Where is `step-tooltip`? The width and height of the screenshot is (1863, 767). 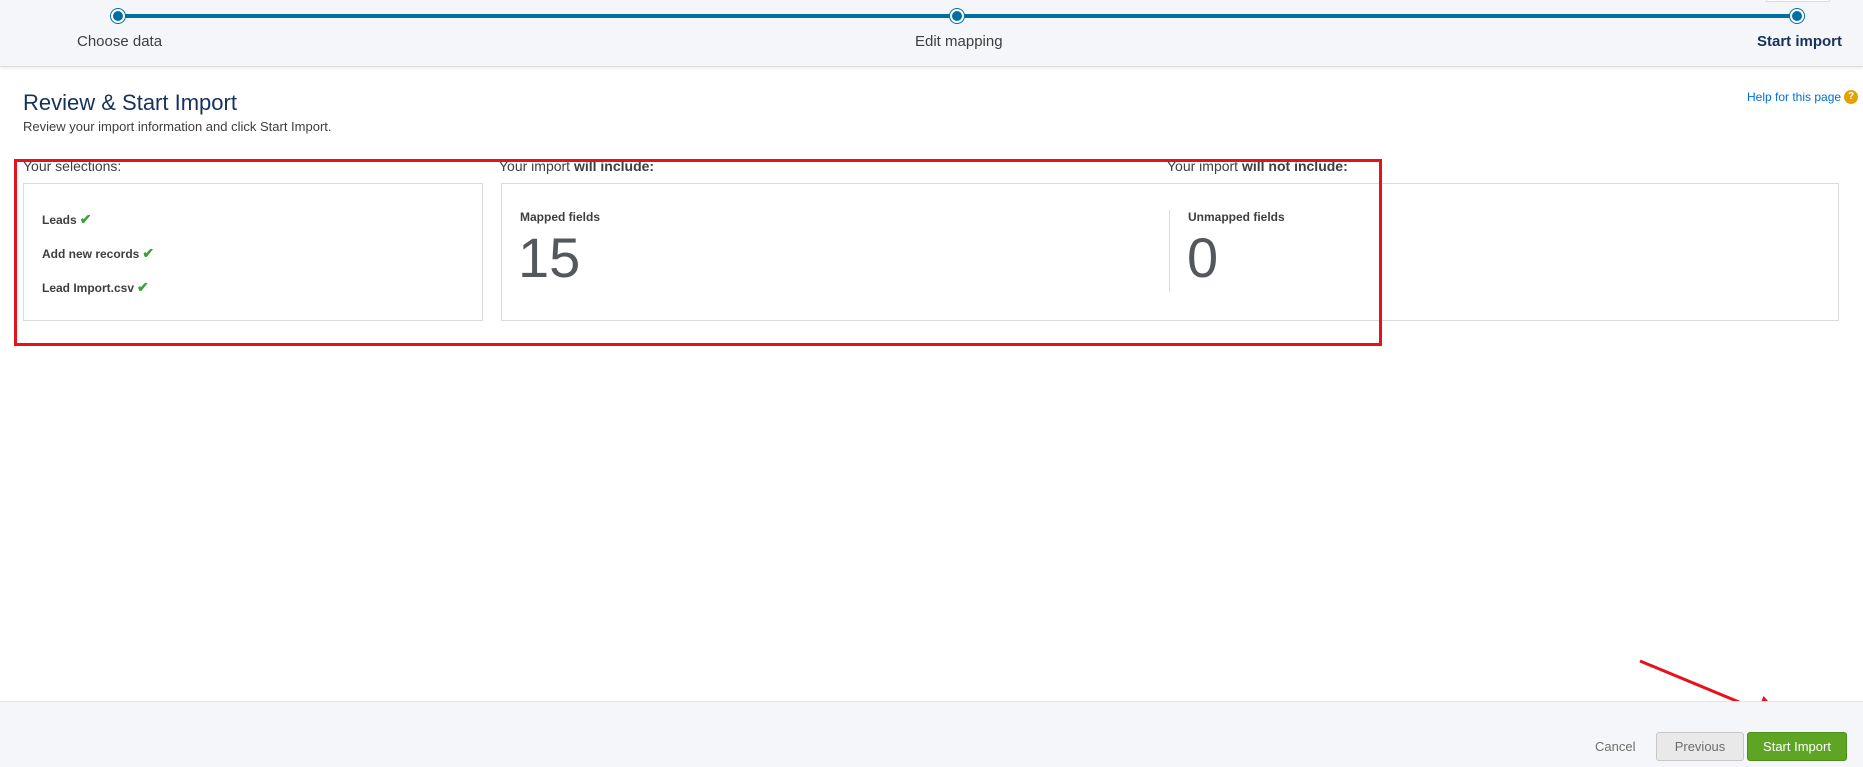
step-tooltip is located at coordinates (1798, 1).